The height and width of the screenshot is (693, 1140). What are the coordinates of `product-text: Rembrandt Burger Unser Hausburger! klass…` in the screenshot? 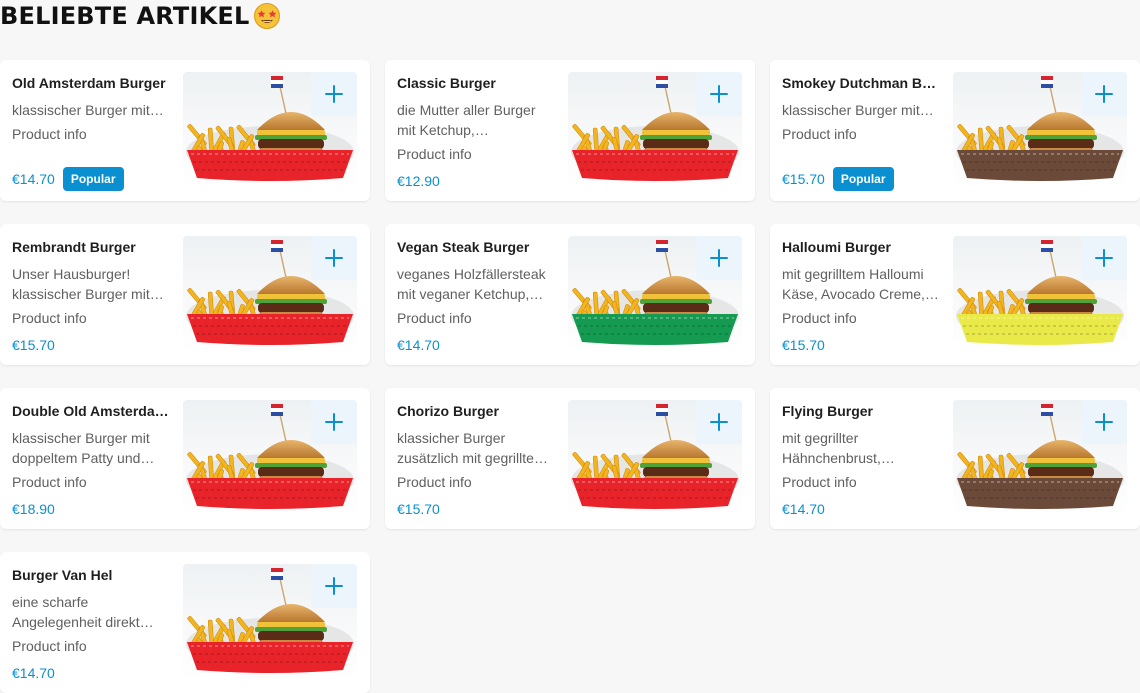 It's located at (92, 296).